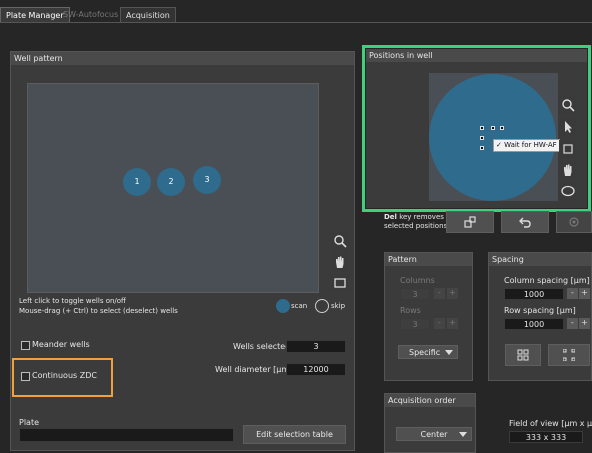 Image resolution: width=592 pixels, height=453 pixels. What do you see at coordinates (283, 306) in the screenshot?
I see `scan-legend-dot` at bounding box center [283, 306].